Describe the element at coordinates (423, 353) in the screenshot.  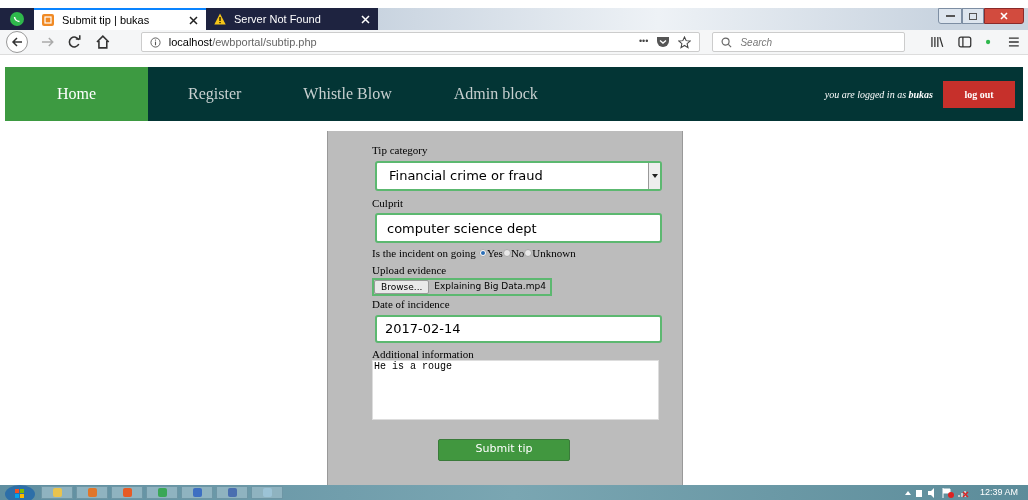
I see `field-label: Additional information` at that location.